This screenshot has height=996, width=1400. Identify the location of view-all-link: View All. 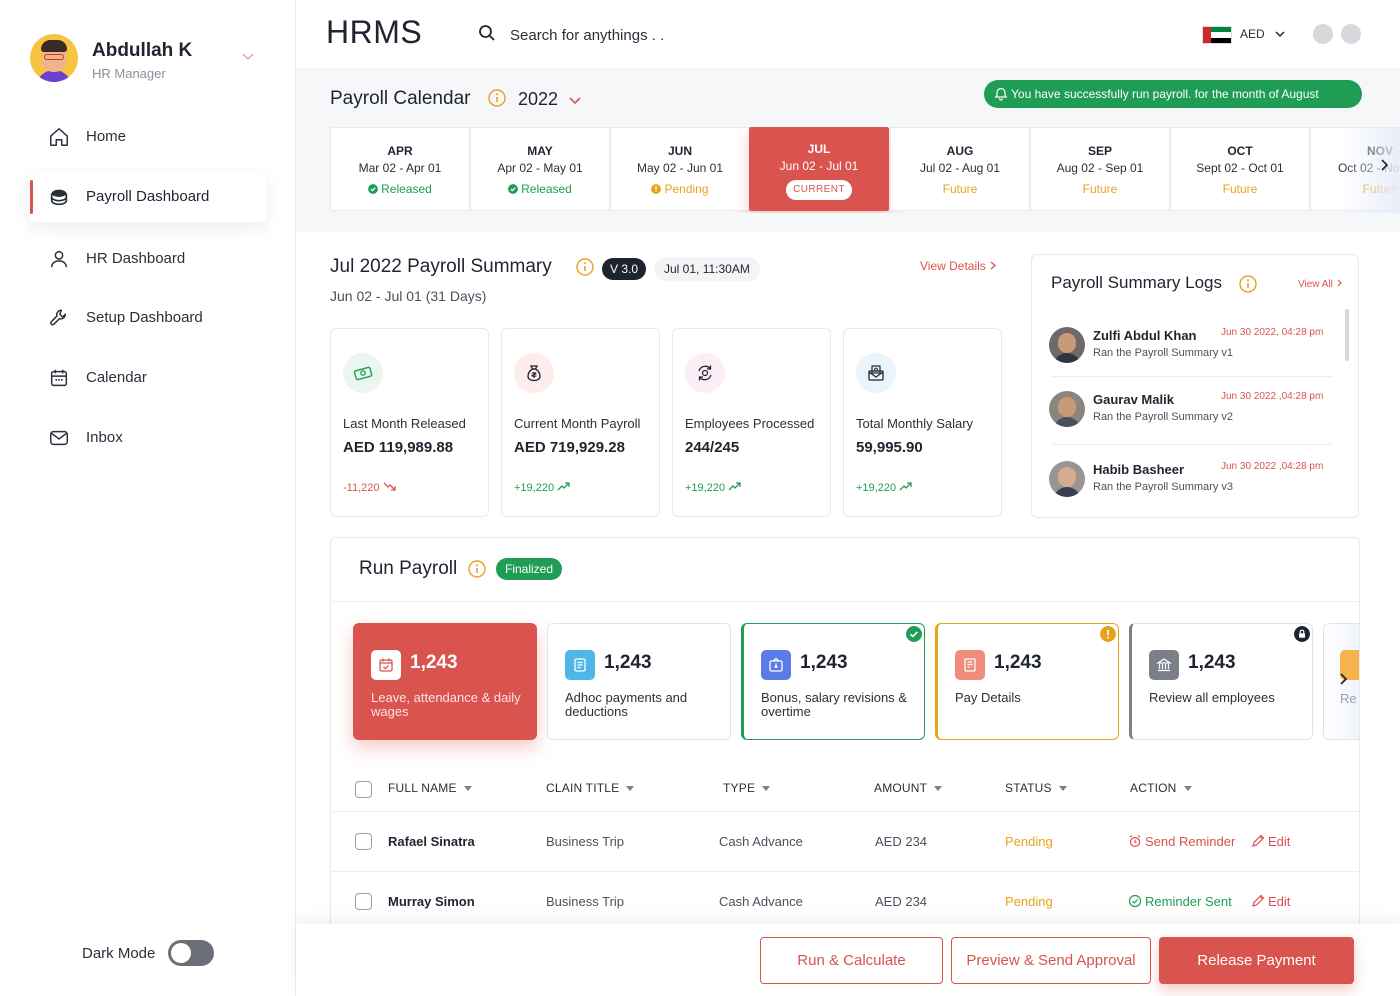
(1320, 284).